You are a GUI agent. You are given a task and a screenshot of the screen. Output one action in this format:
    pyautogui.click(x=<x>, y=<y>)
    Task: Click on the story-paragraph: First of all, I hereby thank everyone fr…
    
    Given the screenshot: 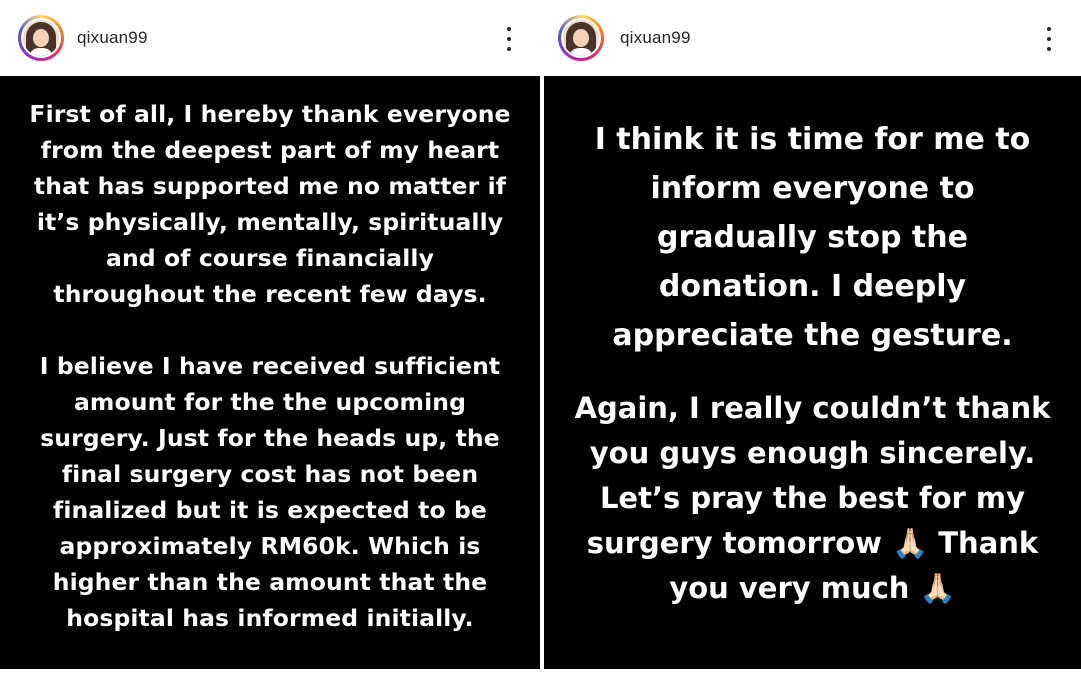 What is the action you would take?
    pyautogui.click(x=270, y=204)
    